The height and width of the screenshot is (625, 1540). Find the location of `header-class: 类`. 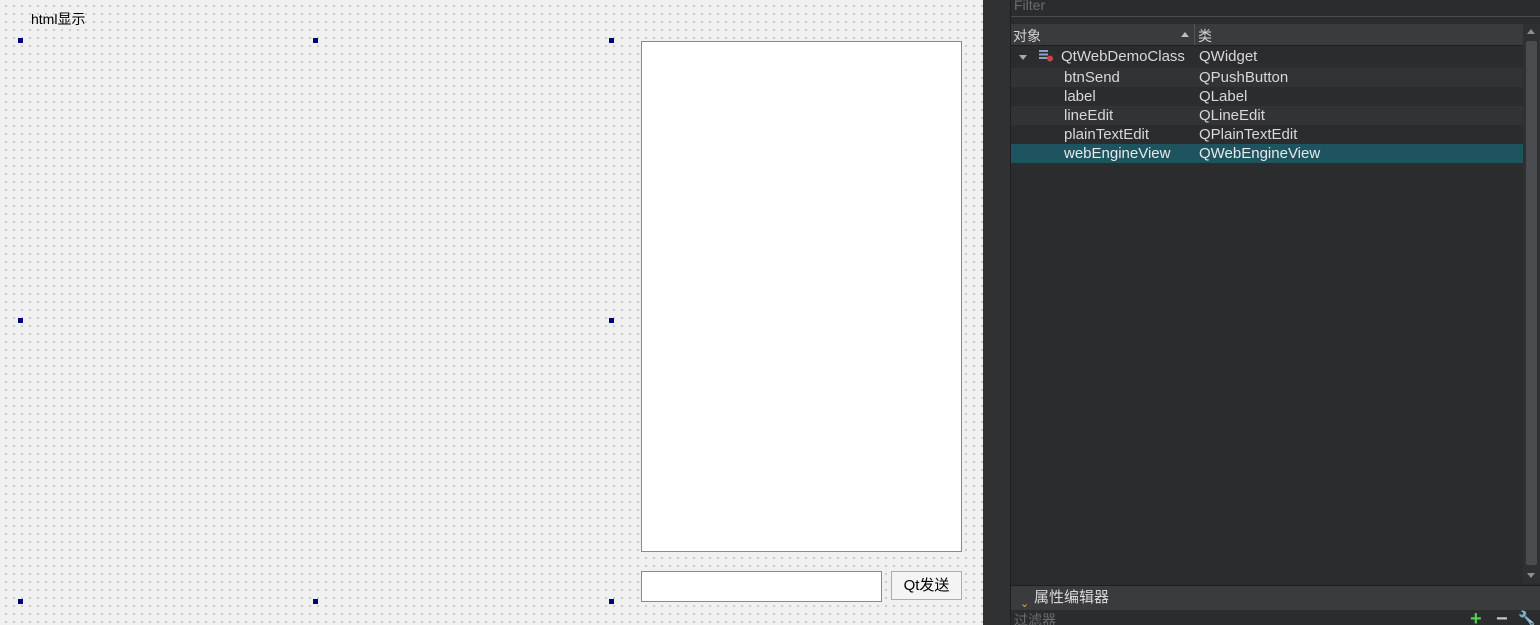

header-class: 类 is located at coordinates (1205, 36).